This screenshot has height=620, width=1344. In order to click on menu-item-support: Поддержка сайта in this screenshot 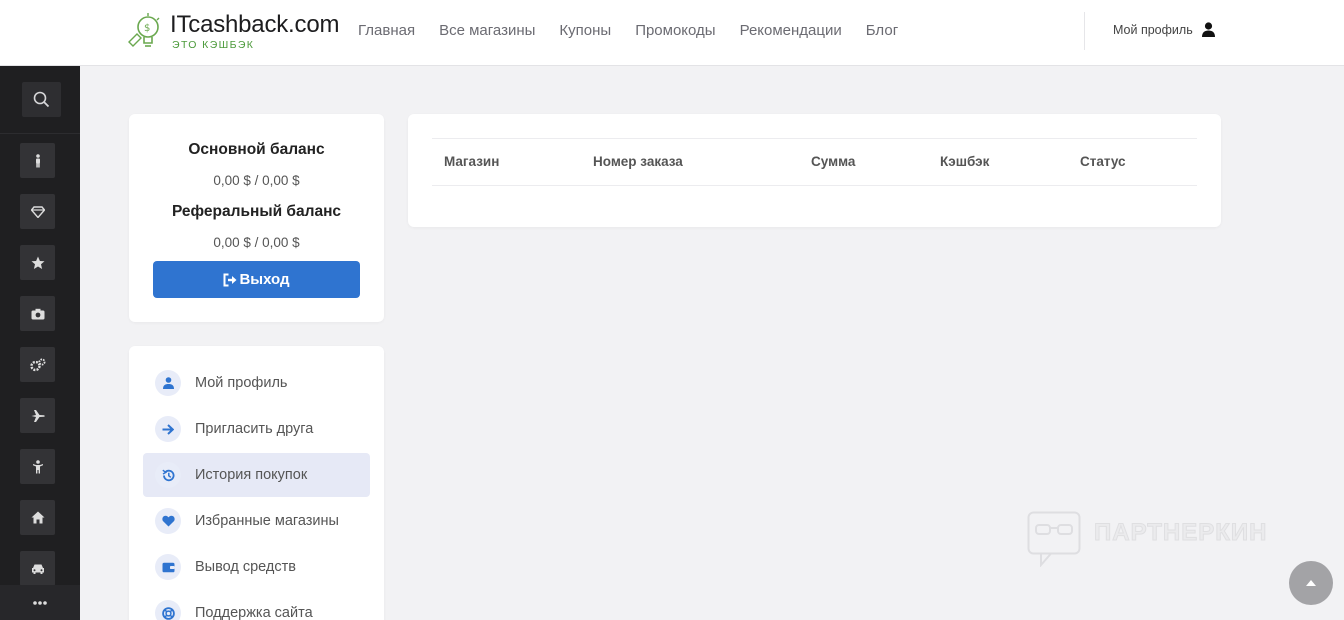, I will do `click(256, 605)`.